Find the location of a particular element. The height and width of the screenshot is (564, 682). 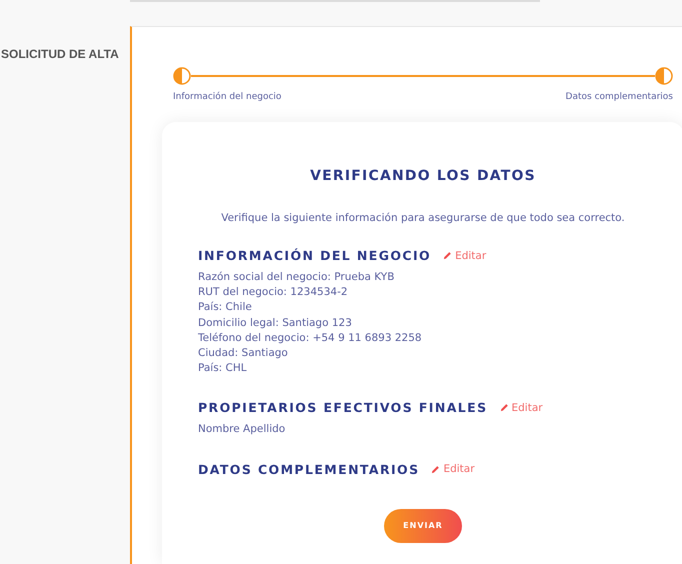

info-line: País: CHL is located at coordinates (223, 368).